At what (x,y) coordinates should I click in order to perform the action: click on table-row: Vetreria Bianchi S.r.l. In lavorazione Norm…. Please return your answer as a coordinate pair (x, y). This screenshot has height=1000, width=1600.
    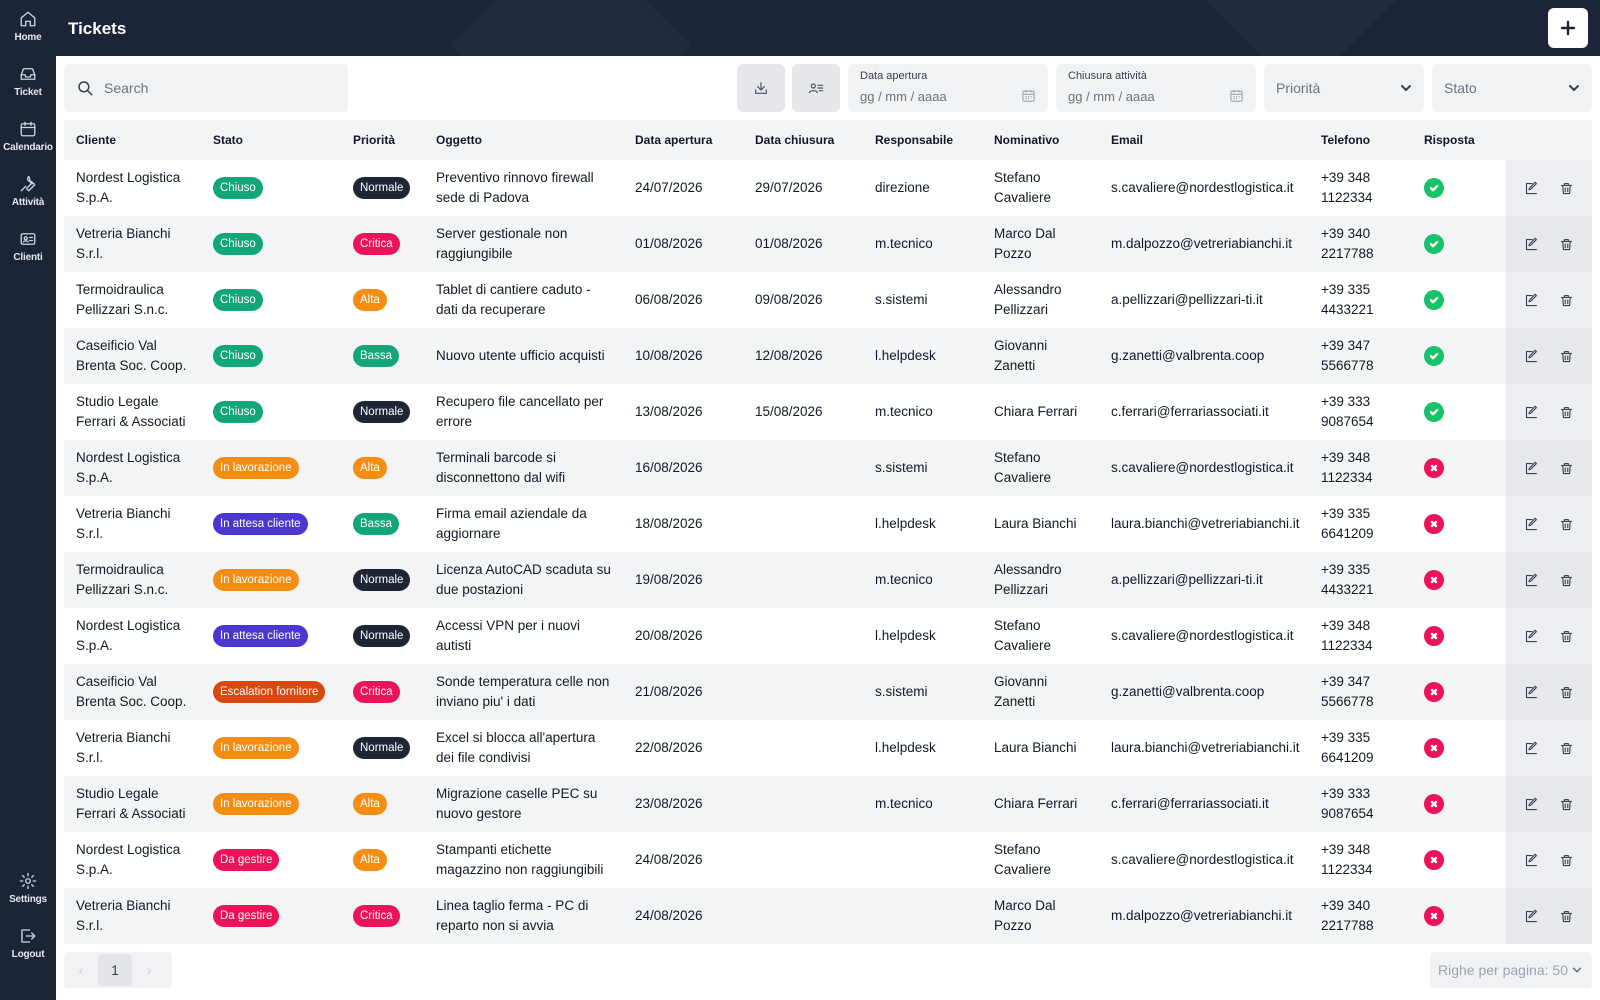
    Looking at the image, I should click on (828, 748).